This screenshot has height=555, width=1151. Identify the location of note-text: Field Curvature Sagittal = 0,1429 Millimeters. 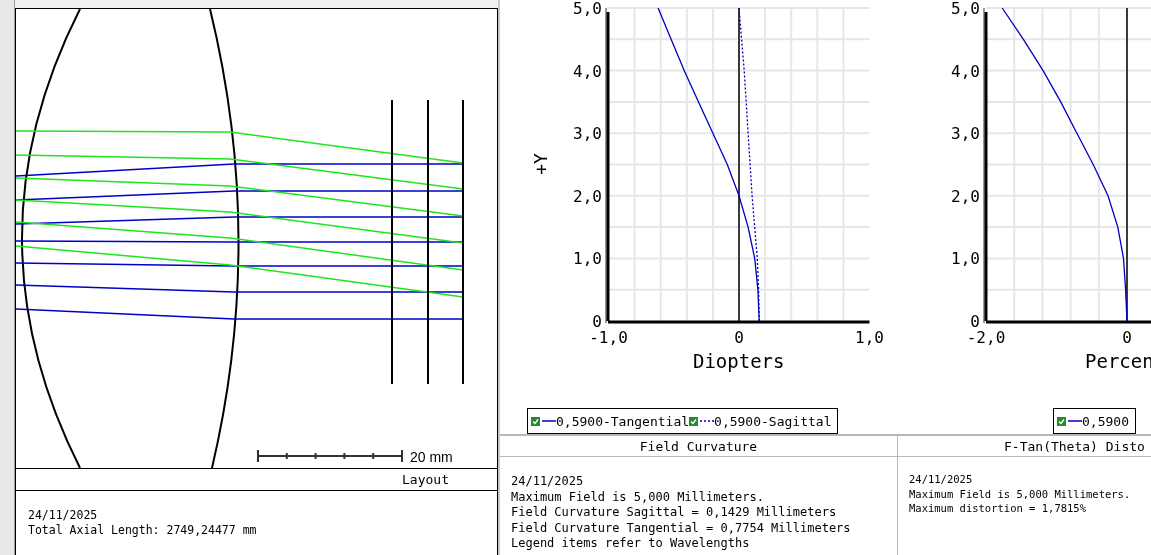
(674, 513).